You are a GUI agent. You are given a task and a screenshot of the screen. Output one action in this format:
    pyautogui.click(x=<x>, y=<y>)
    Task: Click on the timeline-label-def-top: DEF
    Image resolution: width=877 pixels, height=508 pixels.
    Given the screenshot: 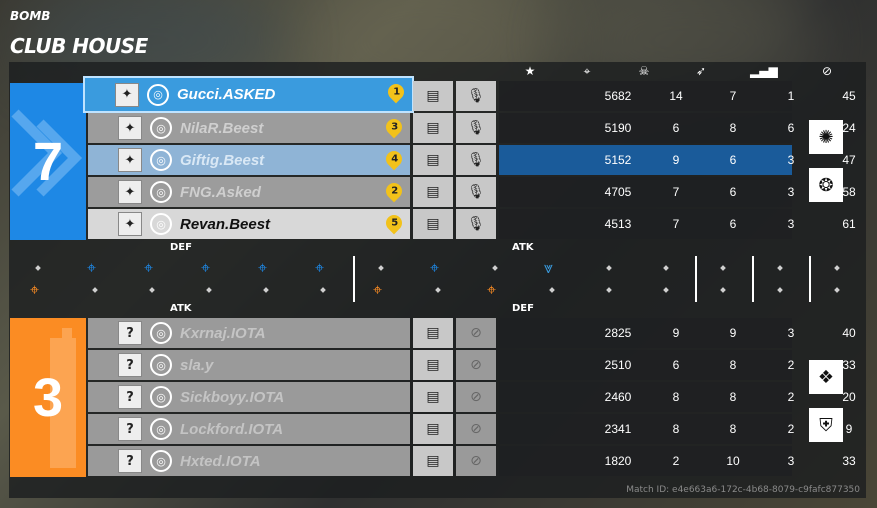 What is the action you would take?
    pyautogui.click(x=181, y=247)
    